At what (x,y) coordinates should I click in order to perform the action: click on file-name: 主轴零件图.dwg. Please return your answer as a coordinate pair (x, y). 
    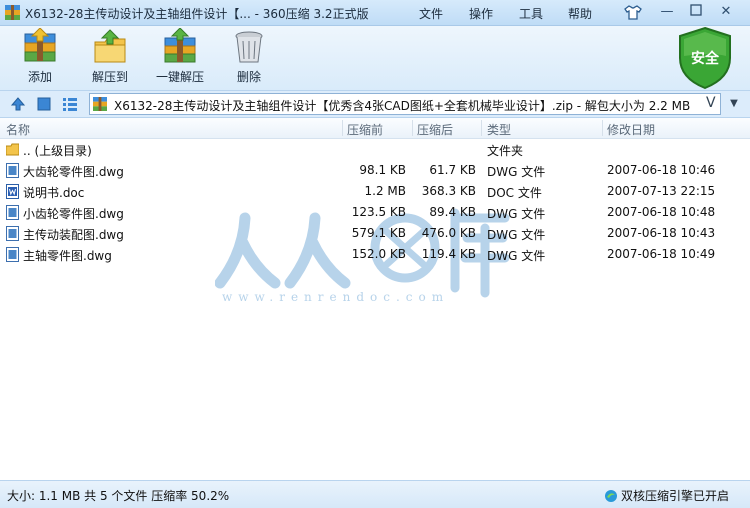
    Looking at the image, I should click on (67, 256).